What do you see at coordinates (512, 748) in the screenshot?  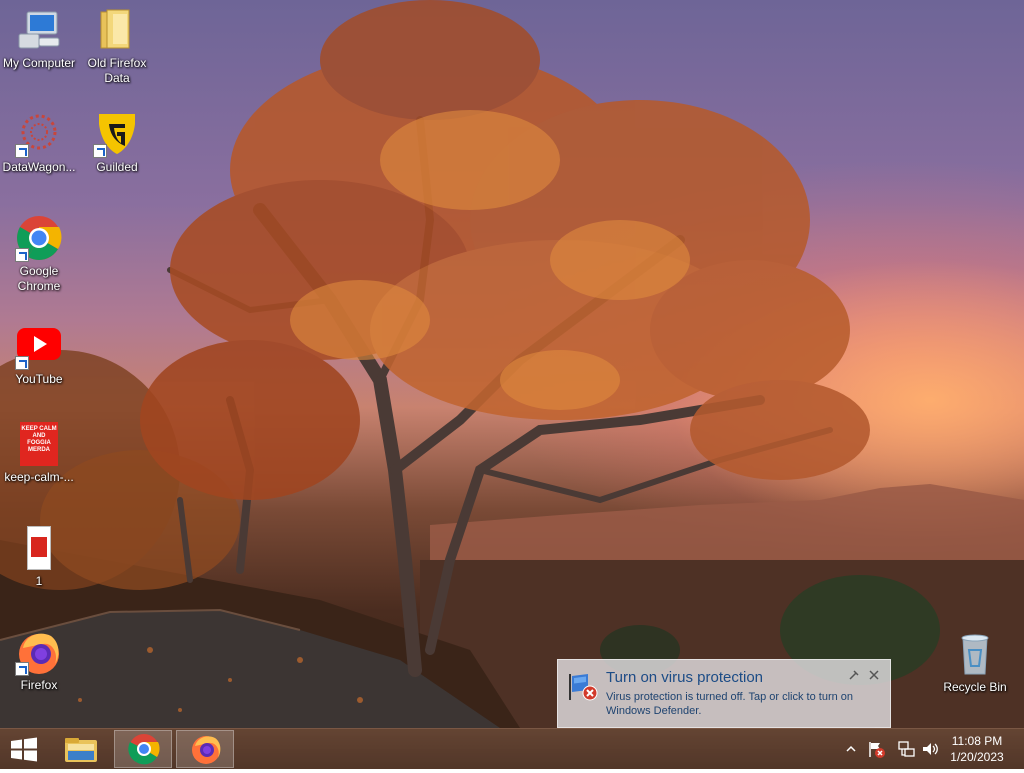 I see `taskbar: 11:08 PM 1/20/2023` at bounding box center [512, 748].